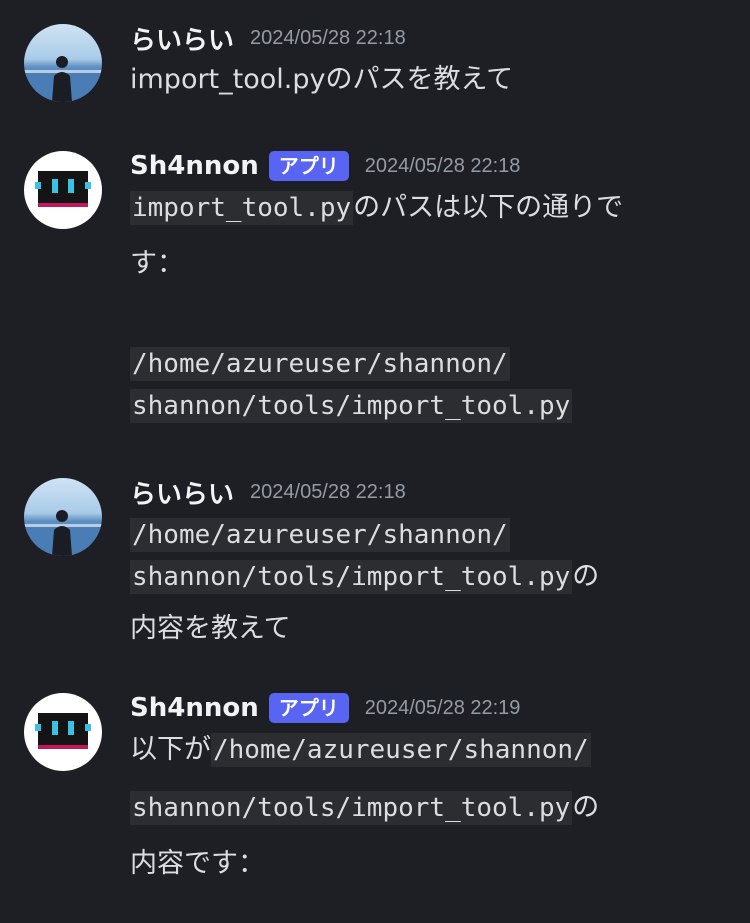 The image size is (750, 923). I want to click on message-header: Sh4nnon アプリ 2024/05/28 22:19, so click(325, 708).